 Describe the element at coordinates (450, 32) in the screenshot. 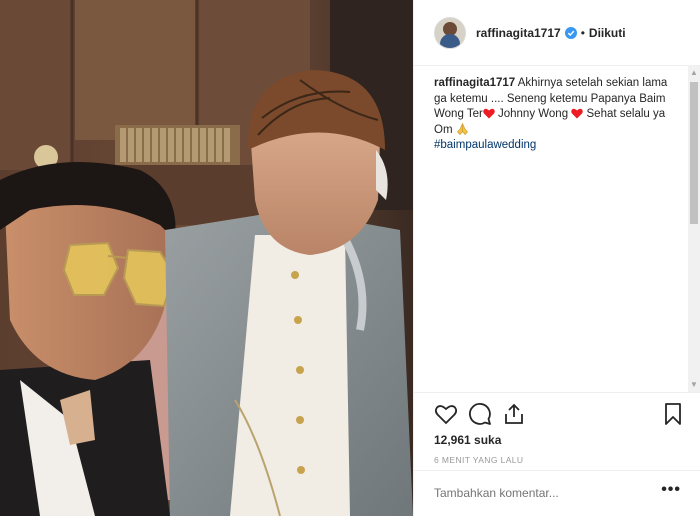

I see `avatar` at that location.